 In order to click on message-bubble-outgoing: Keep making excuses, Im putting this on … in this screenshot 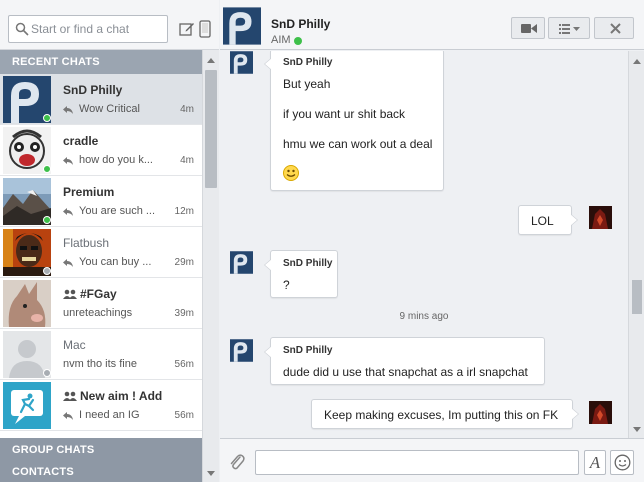, I will do `click(445, 414)`.